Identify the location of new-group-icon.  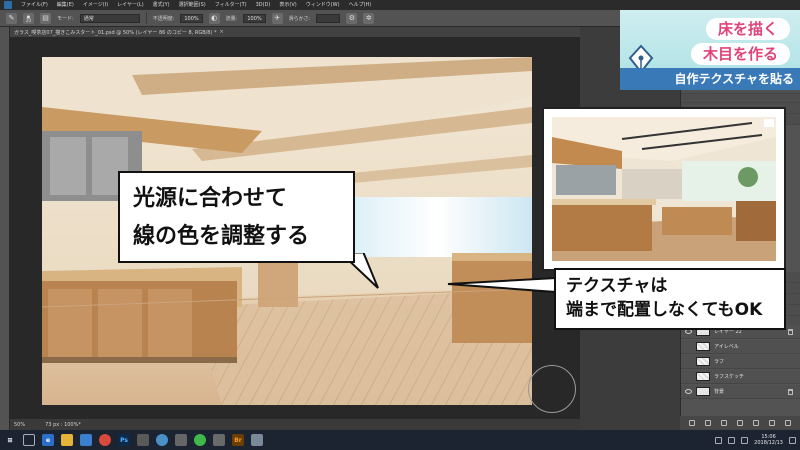
(756, 423).